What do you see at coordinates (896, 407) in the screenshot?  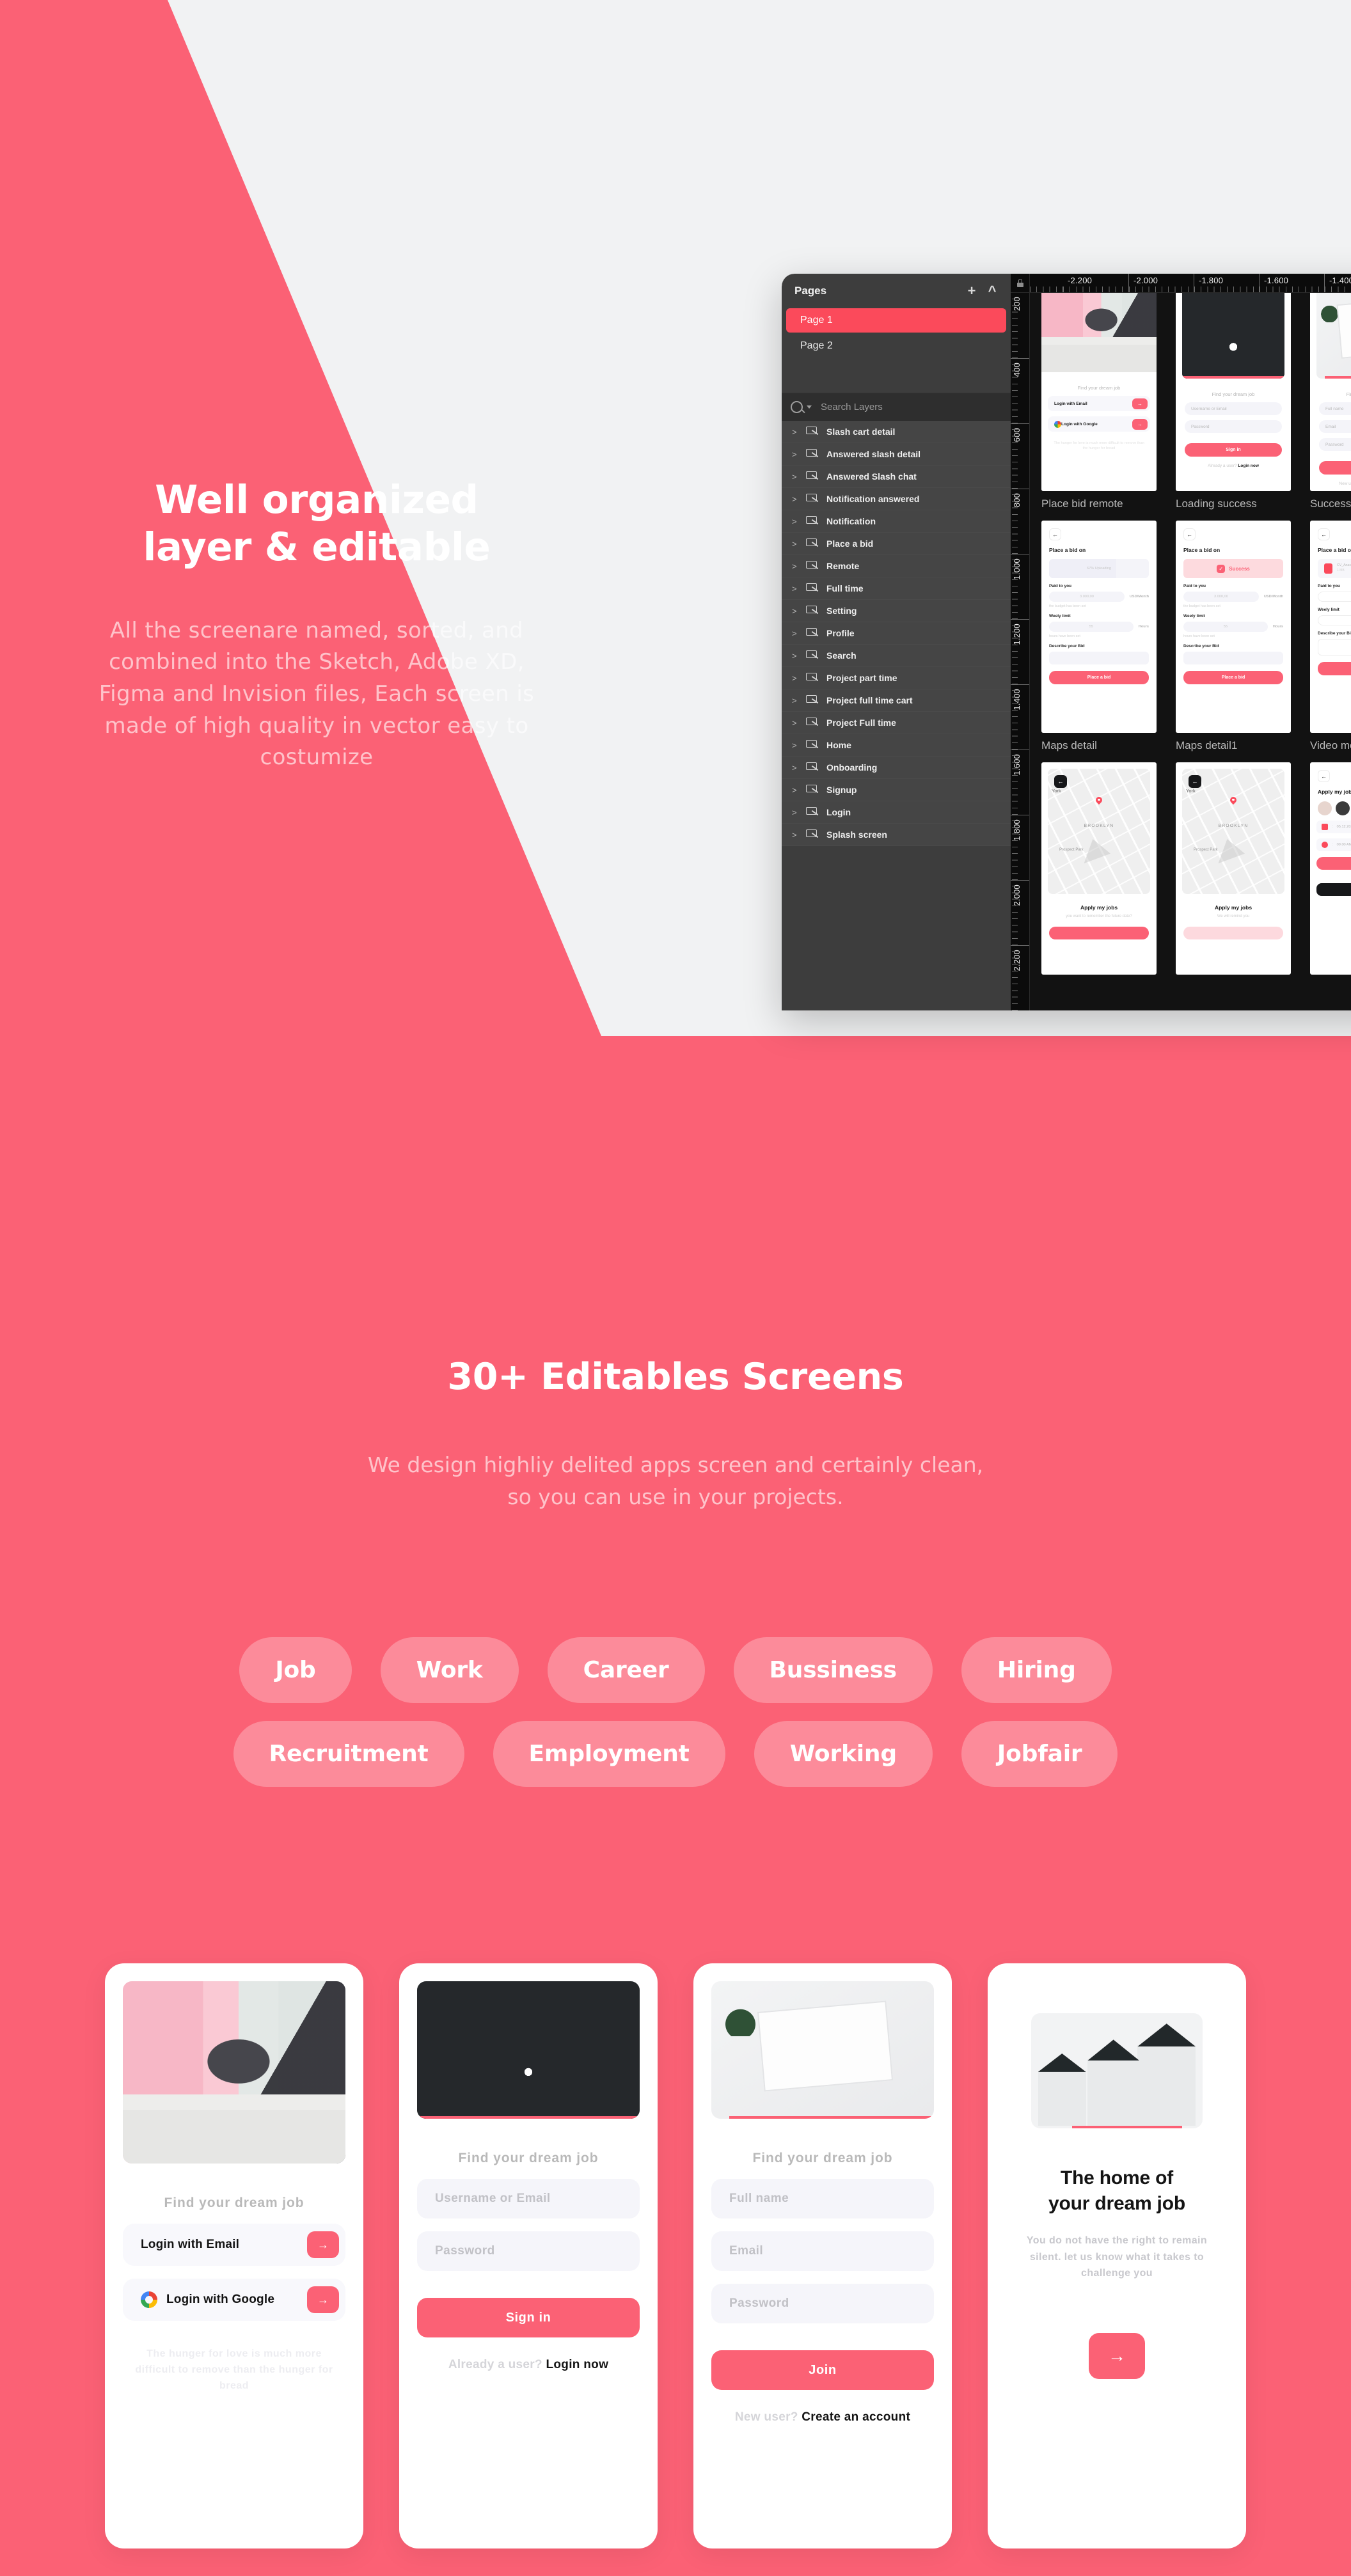 I see `search-layers-bar: Search Layers` at bounding box center [896, 407].